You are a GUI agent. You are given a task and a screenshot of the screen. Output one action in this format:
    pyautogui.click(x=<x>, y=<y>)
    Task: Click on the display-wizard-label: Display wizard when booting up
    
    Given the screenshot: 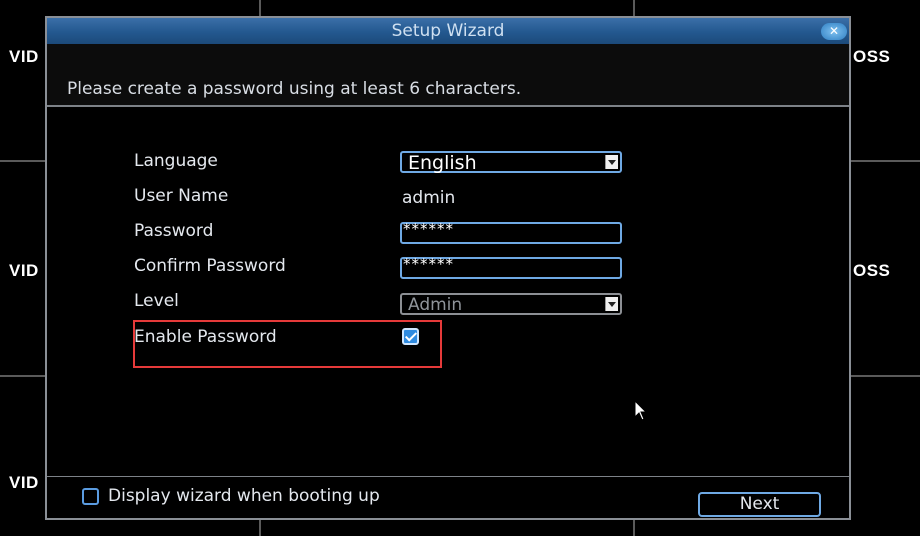 What is the action you would take?
    pyautogui.click(x=244, y=496)
    